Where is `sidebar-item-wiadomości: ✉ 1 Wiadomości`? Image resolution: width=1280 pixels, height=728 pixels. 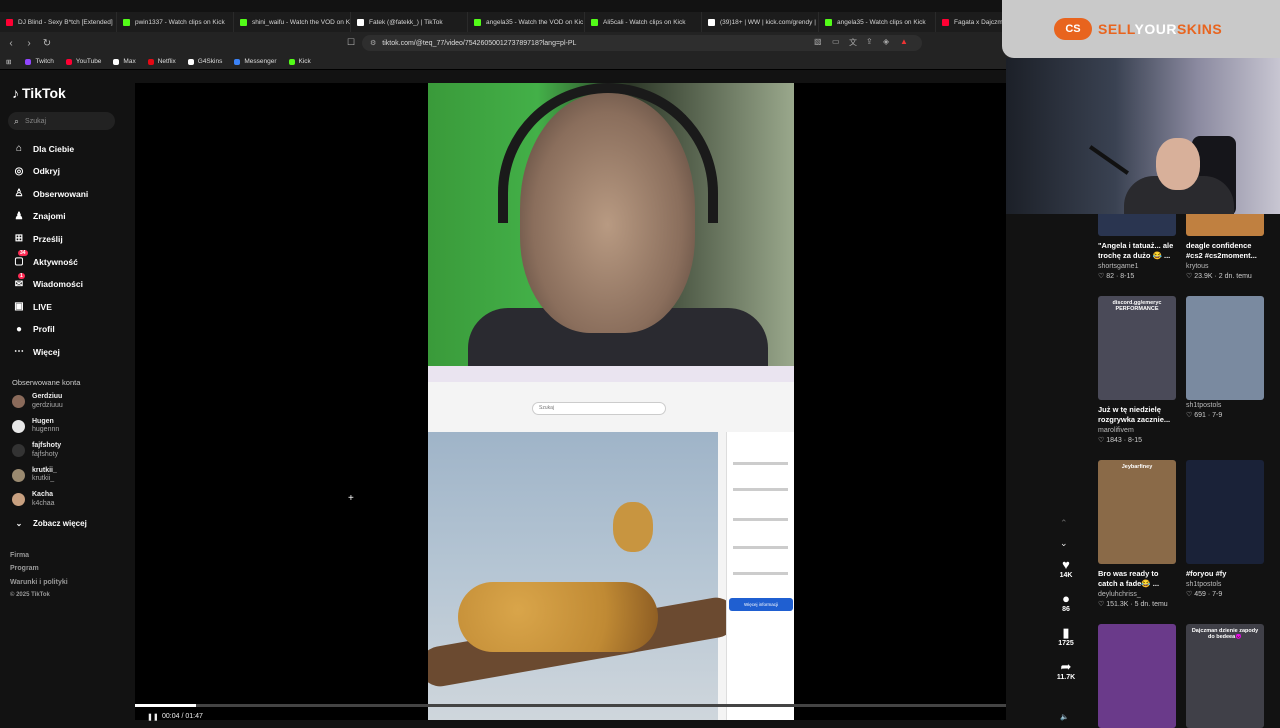 sidebar-item-wiadomości: ✉ 1 Wiadomości is located at coordinates (47, 281).